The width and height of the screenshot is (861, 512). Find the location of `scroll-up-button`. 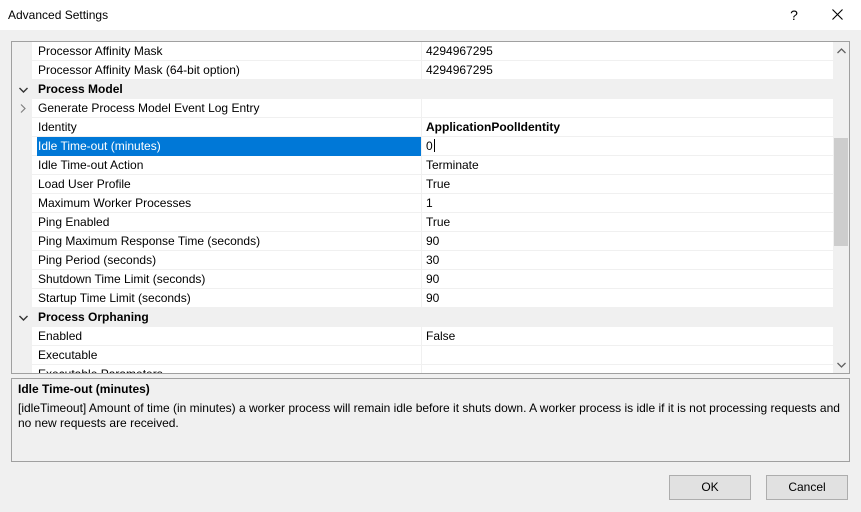

scroll-up-button is located at coordinates (841, 50).